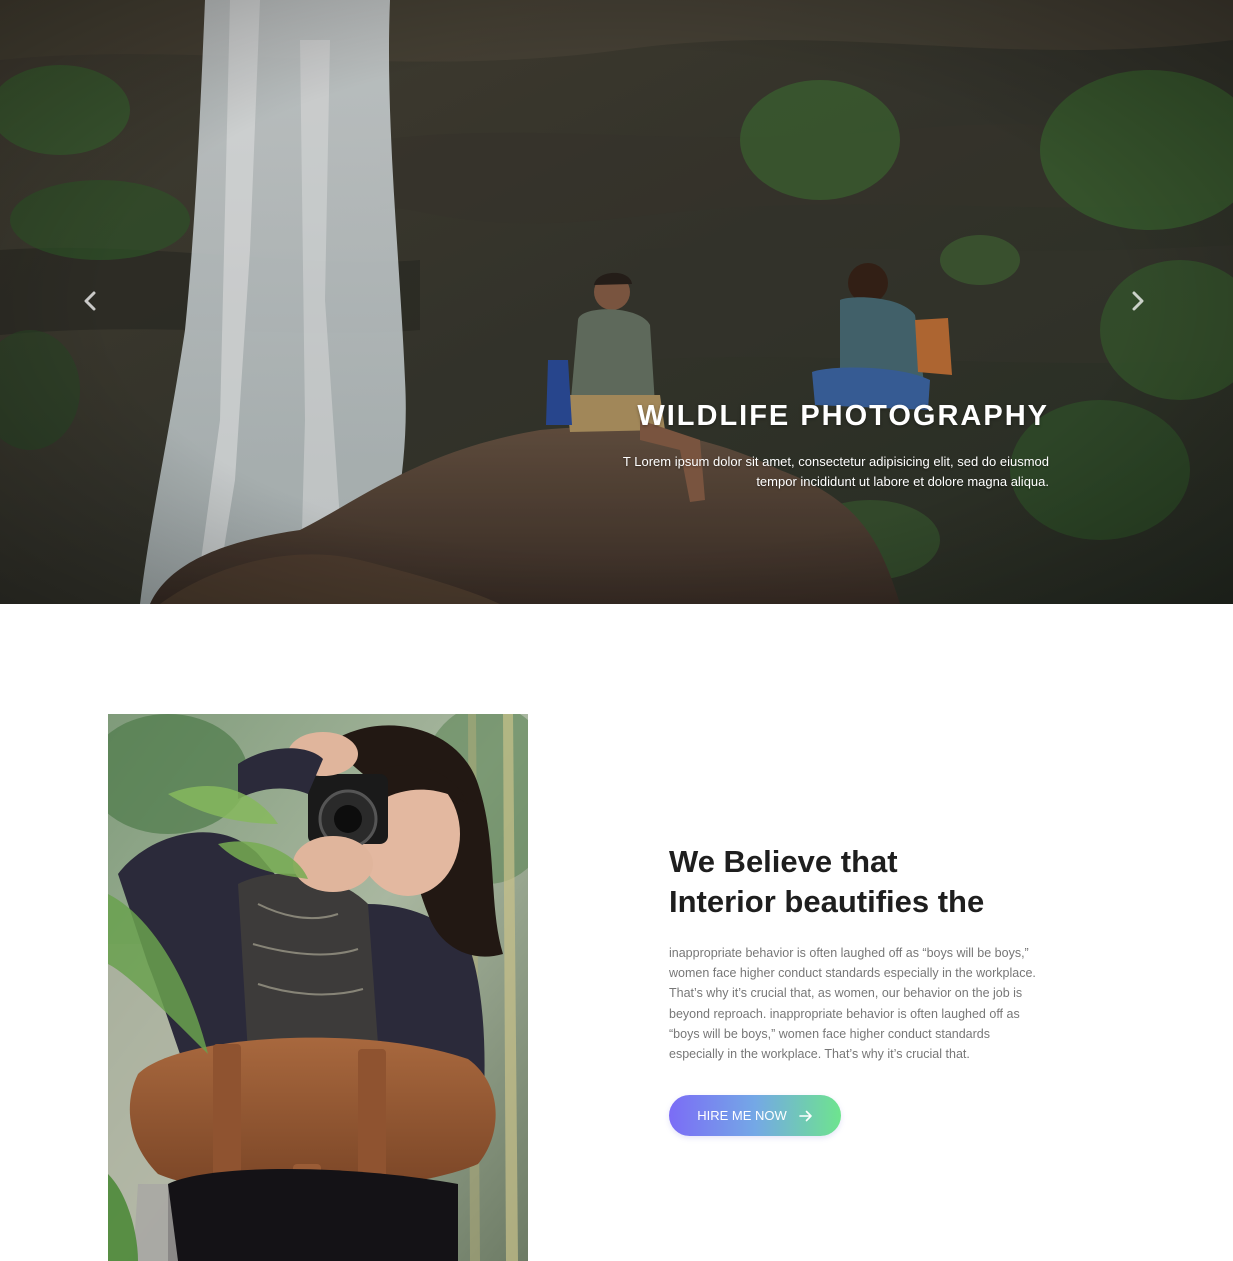 The height and width of the screenshot is (1261, 1233). Describe the element at coordinates (742, 1115) in the screenshot. I see `hire-me-button-label: HIRE ME NOW` at that location.